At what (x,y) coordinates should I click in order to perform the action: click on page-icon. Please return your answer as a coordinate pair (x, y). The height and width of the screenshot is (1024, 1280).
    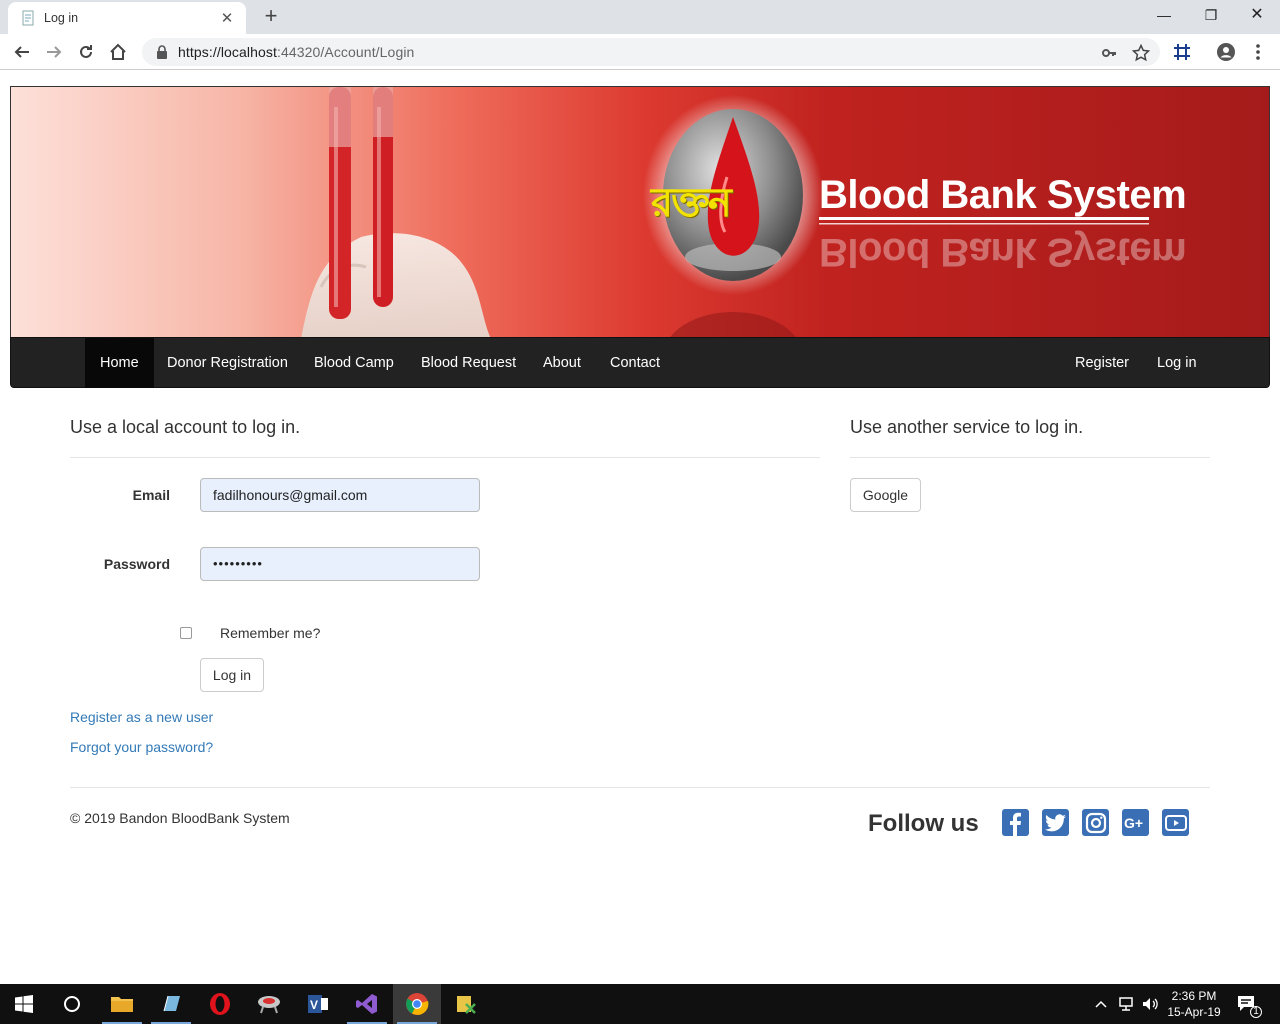
    Looking at the image, I should click on (28, 18).